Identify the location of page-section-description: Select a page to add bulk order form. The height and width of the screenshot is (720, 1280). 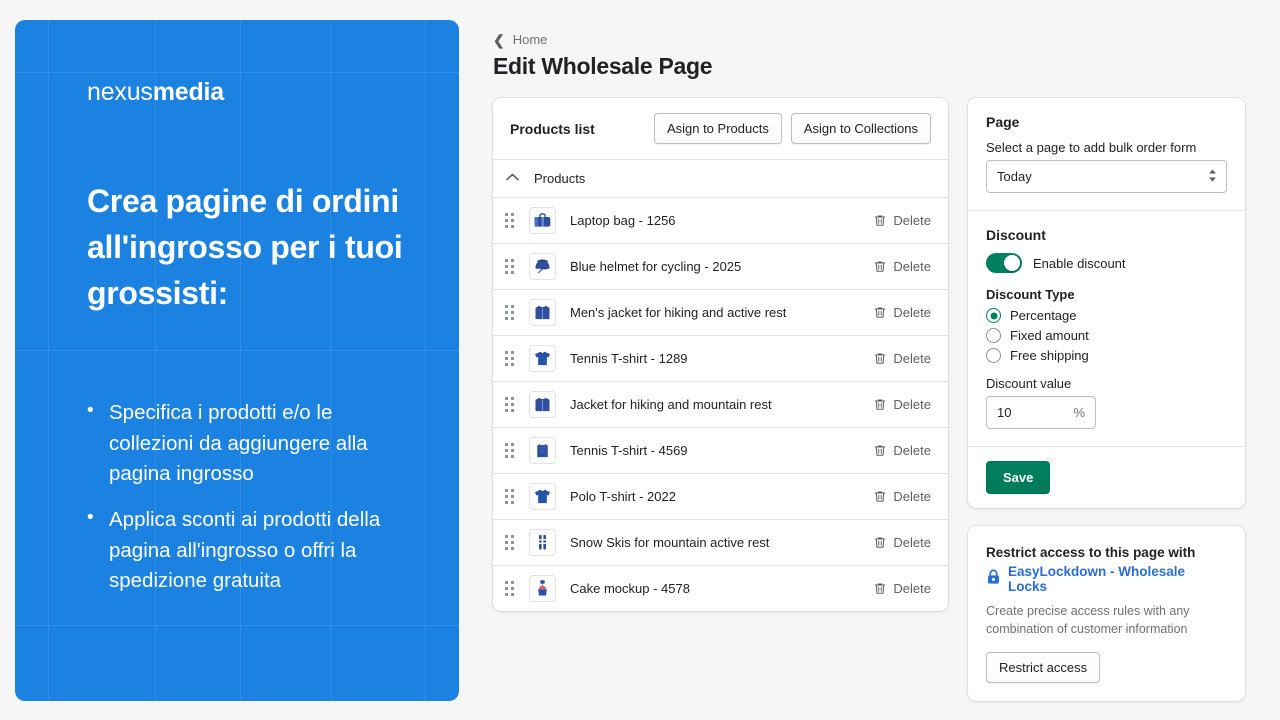
(1091, 147).